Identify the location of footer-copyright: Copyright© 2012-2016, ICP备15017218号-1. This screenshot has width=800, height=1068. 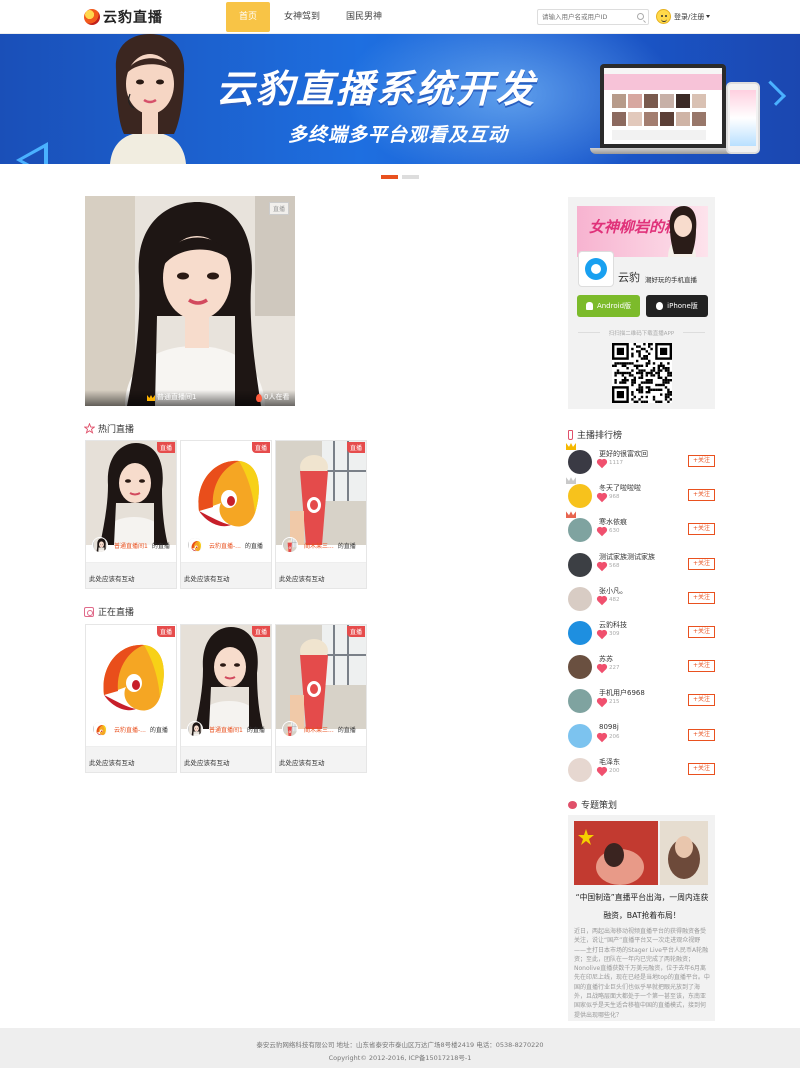
(400, 1058).